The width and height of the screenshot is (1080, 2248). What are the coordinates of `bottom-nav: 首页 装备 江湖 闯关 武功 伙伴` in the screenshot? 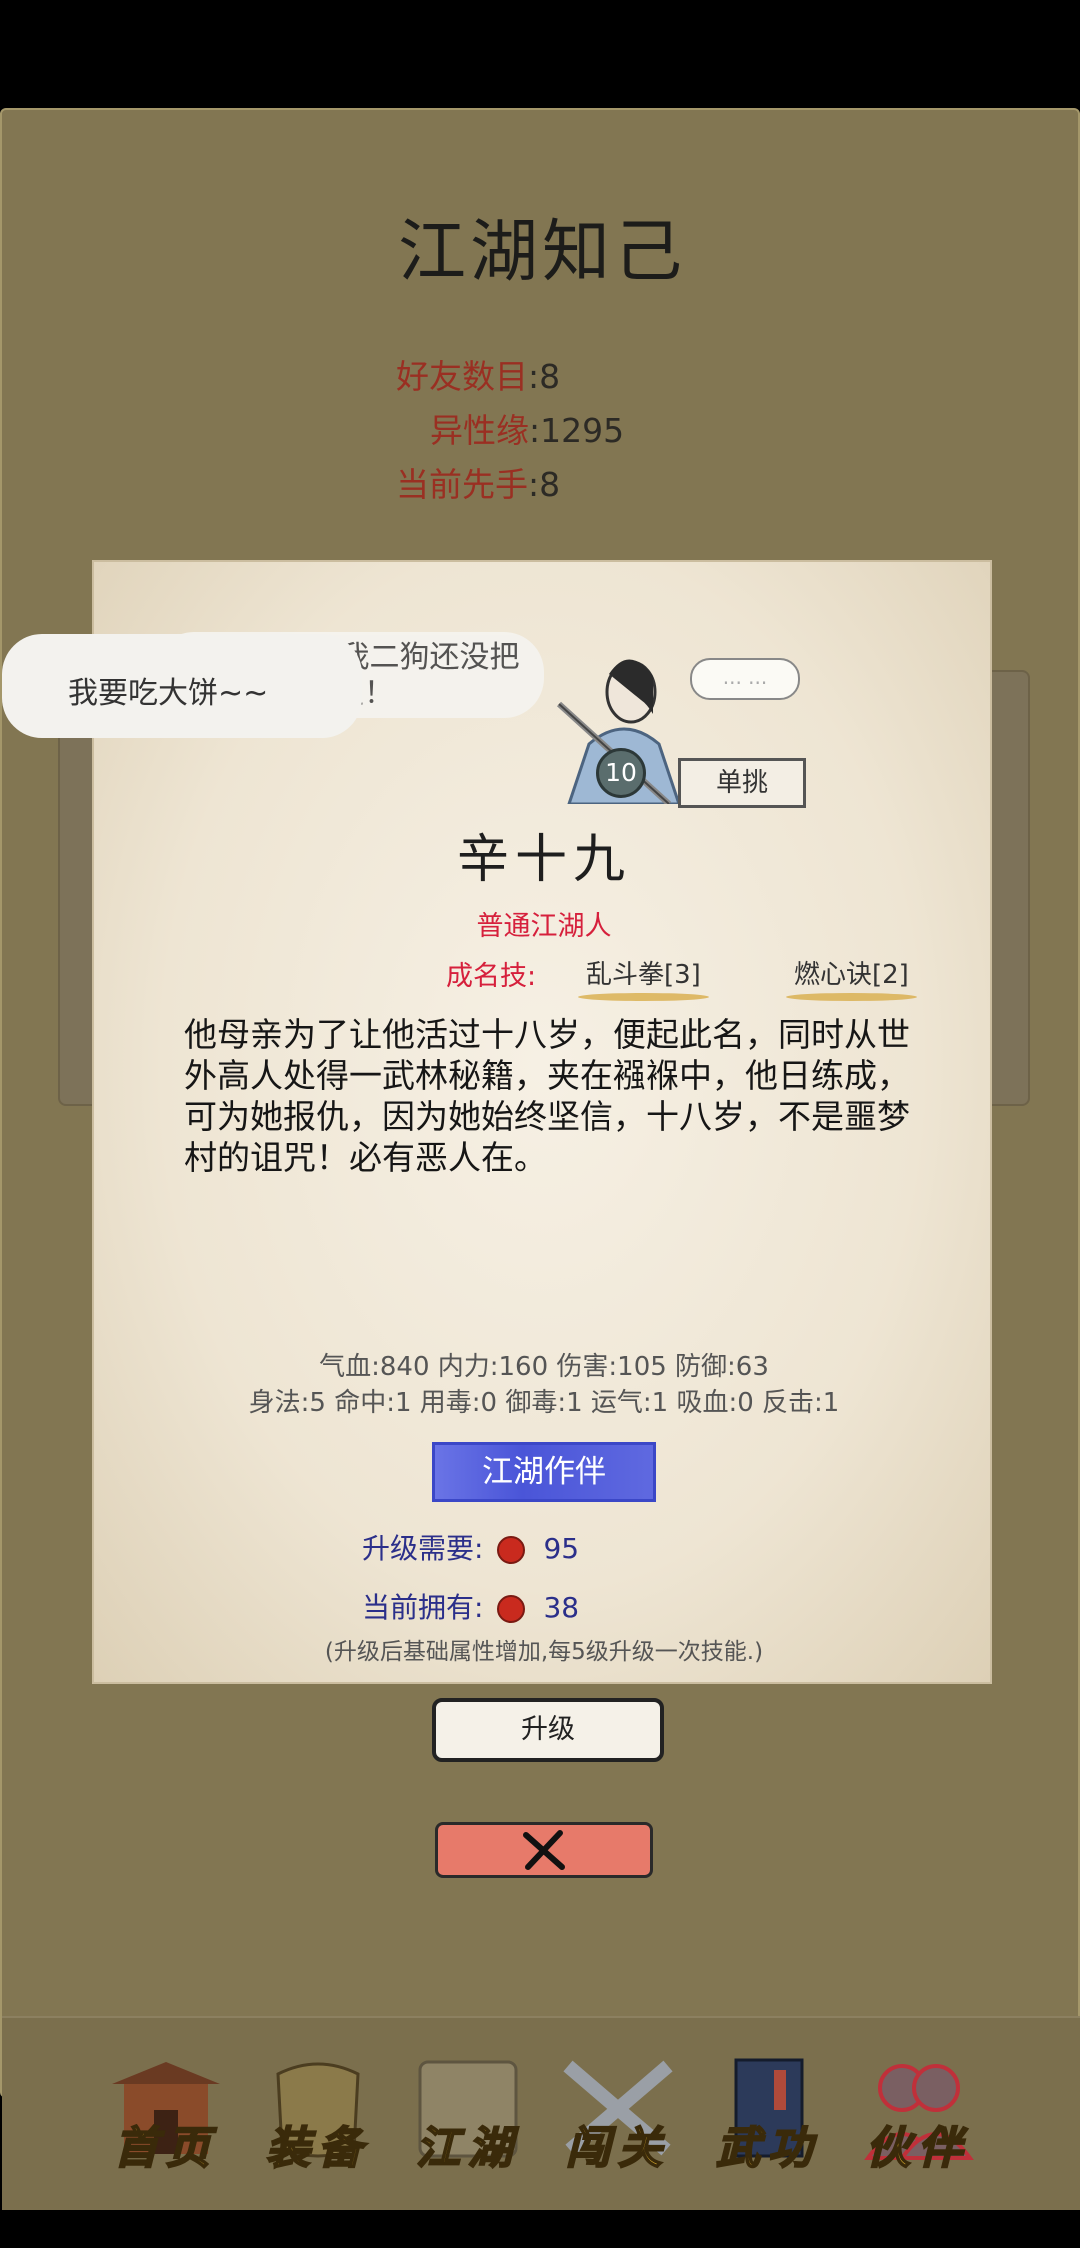 It's located at (541, 2113).